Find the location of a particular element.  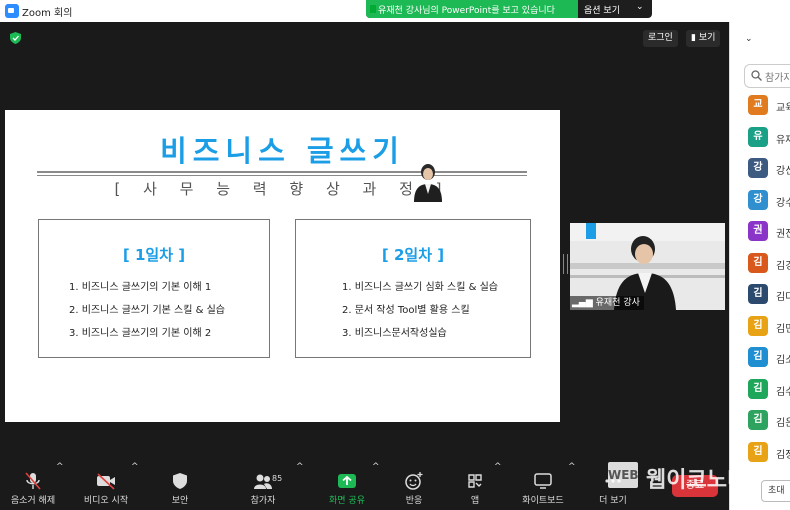

share-screen-icon is located at coordinates (347, 481).